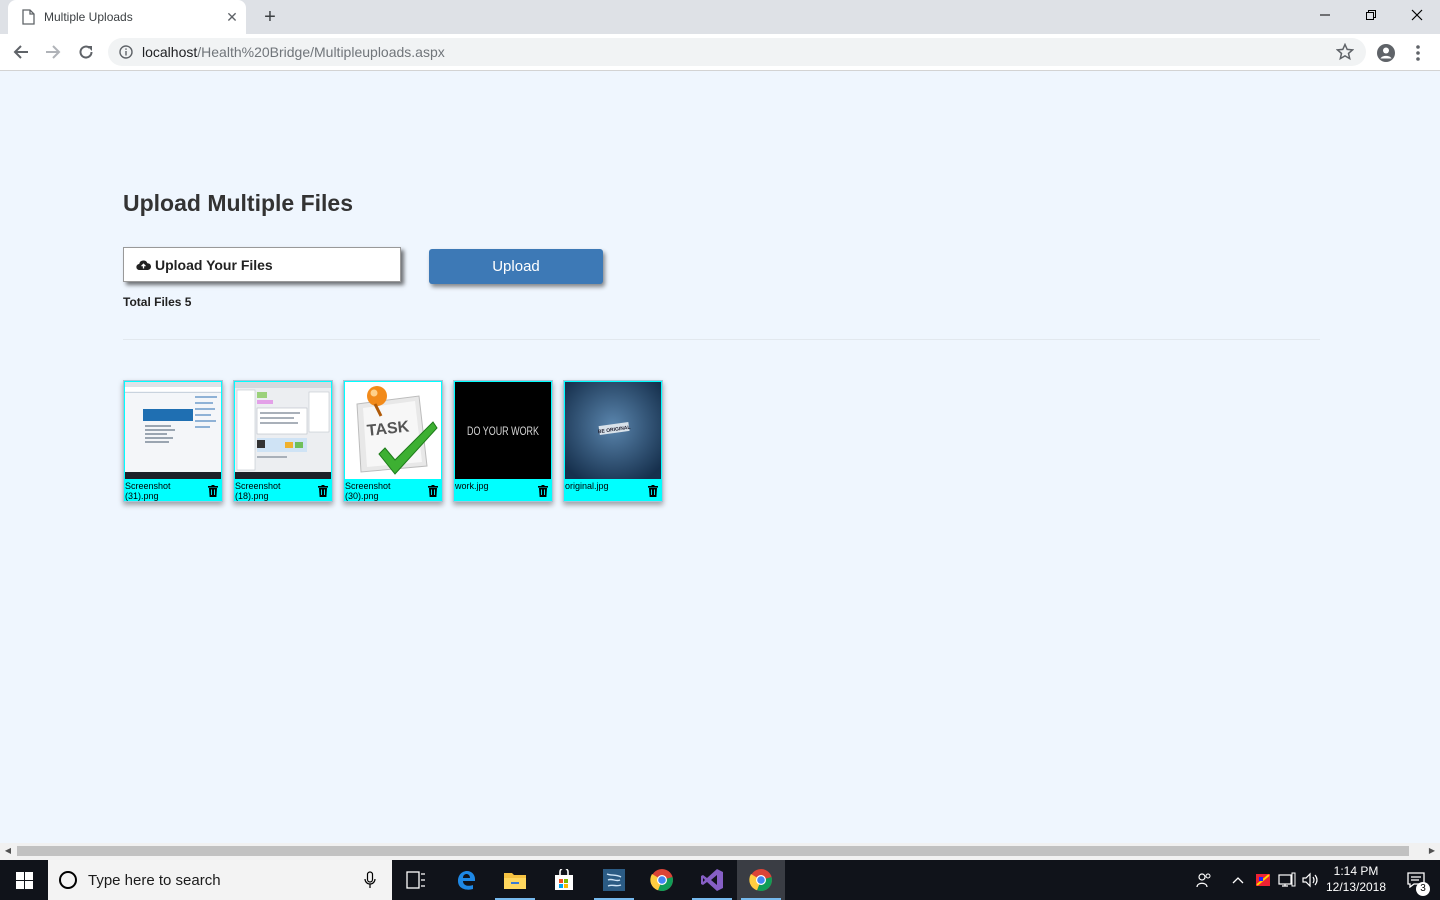 Image resolution: width=1440 pixels, height=900 pixels. I want to click on file-preview-image: DO YOUR WORK, so click(503, 430).